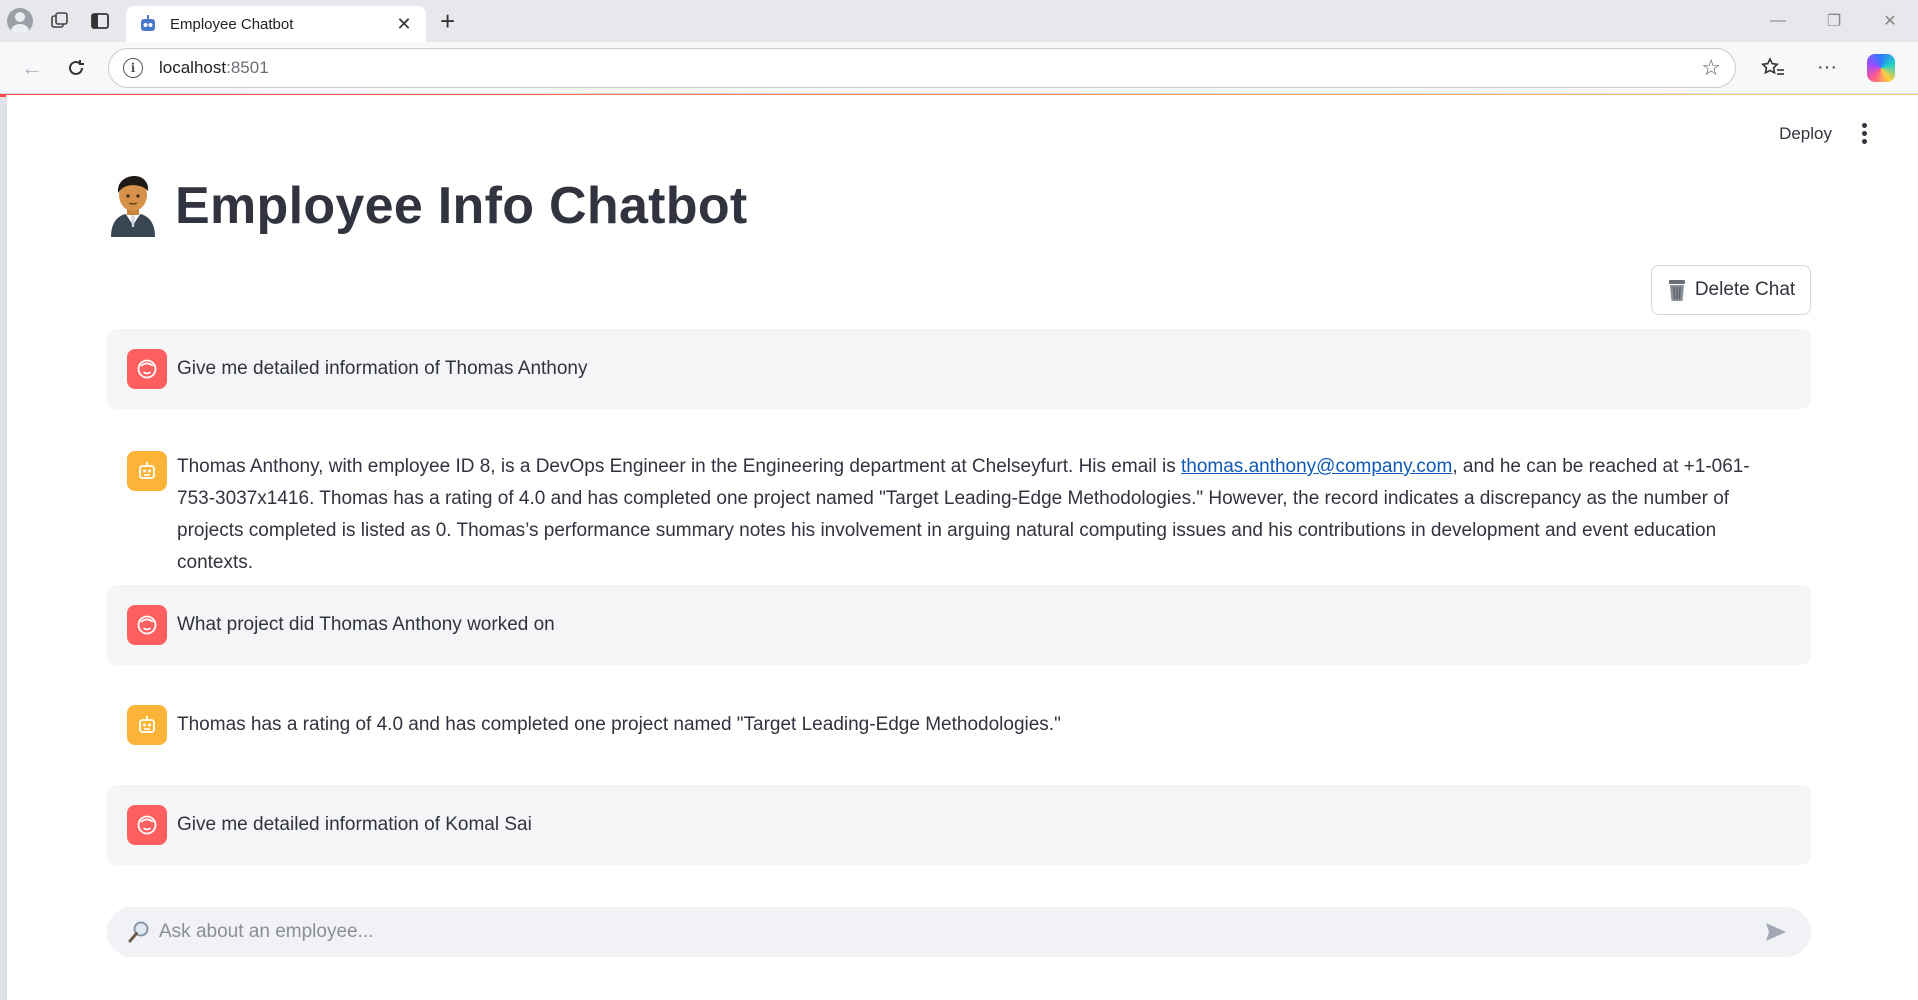 The height and width of the screenshot is (1000, 1918). I want to click on workspaces-icon, so click(60, 21).